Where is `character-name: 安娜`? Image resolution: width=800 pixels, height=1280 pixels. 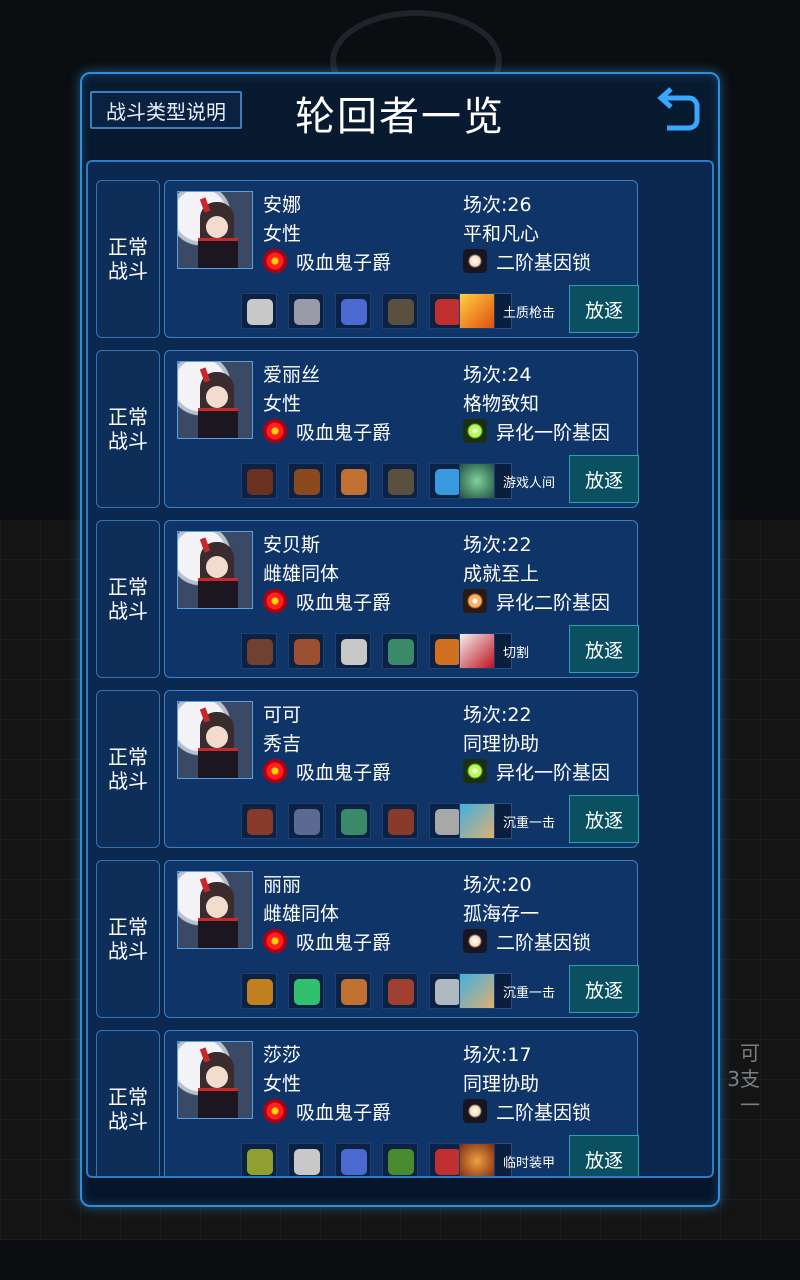 character-name: 安娜 is located at coordinates (282, 205).